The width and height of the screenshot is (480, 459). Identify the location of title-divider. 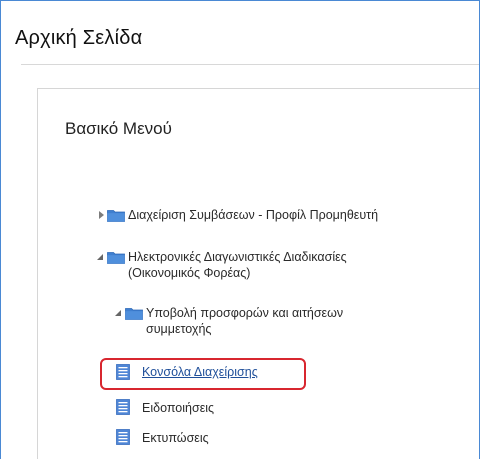
(250, 64).